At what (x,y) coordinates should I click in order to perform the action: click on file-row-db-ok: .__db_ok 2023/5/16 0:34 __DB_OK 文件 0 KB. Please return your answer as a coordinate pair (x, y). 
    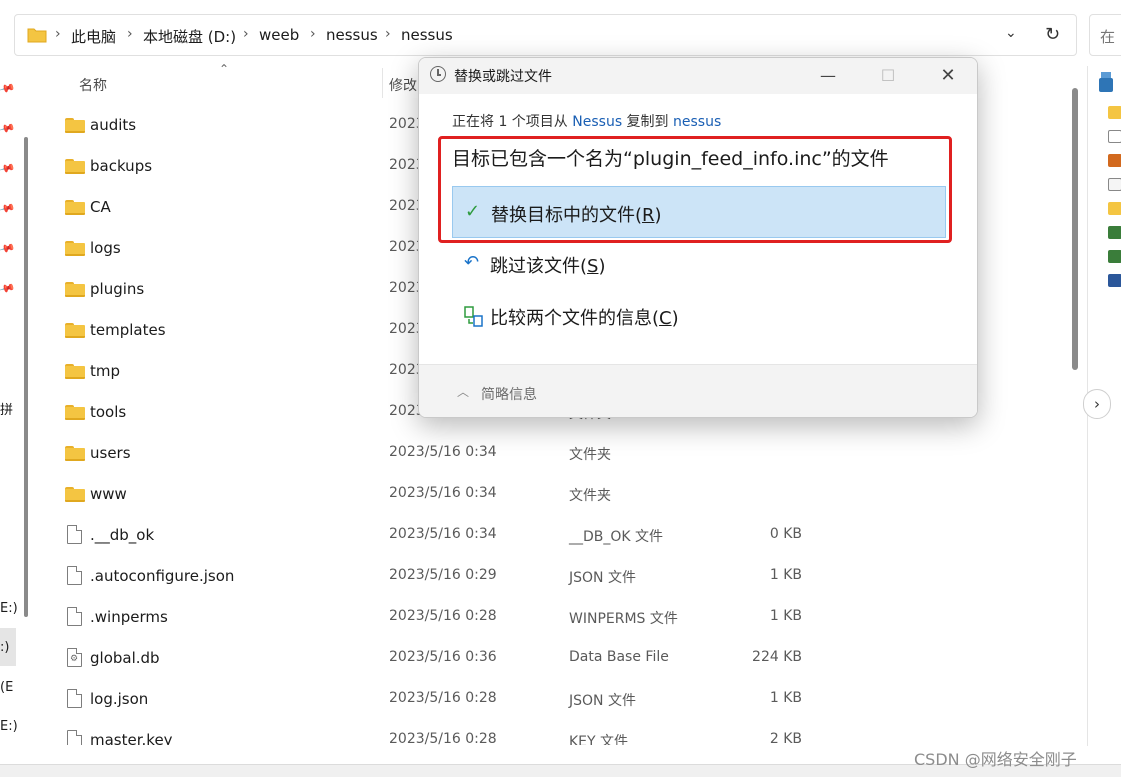
    Looking at the image, I should click on (555, 536).